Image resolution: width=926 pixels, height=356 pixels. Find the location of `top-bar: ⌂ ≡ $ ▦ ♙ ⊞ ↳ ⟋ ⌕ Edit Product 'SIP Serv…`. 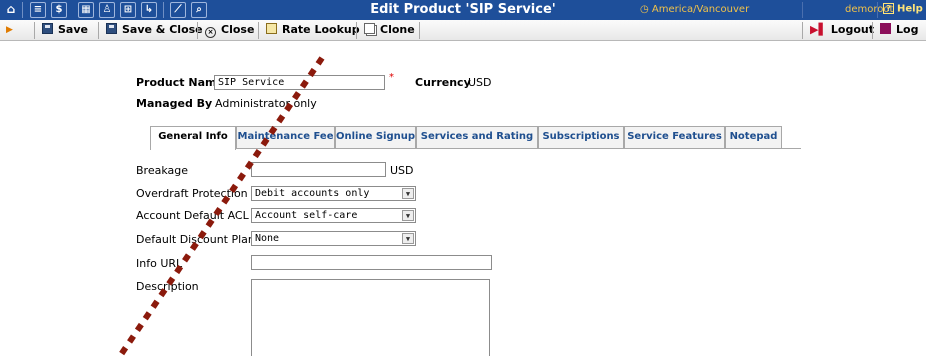

top-bar: ⌂ ≡ $ ▦ ♙ ⊞ ↳ ⟋ ⌕ Edit Product 'SIP Serv… is located at coordinates (463, 10).